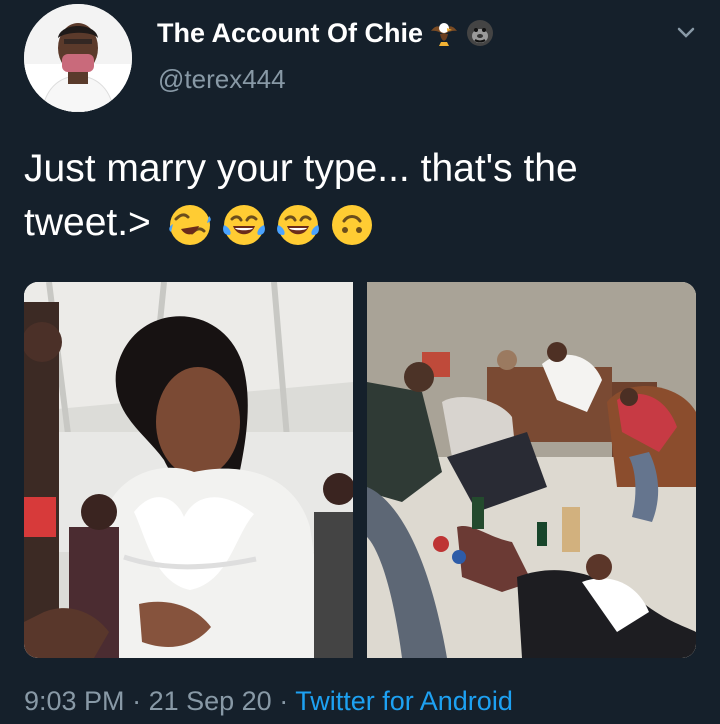  I want to click on avatar, so click(78, 58).